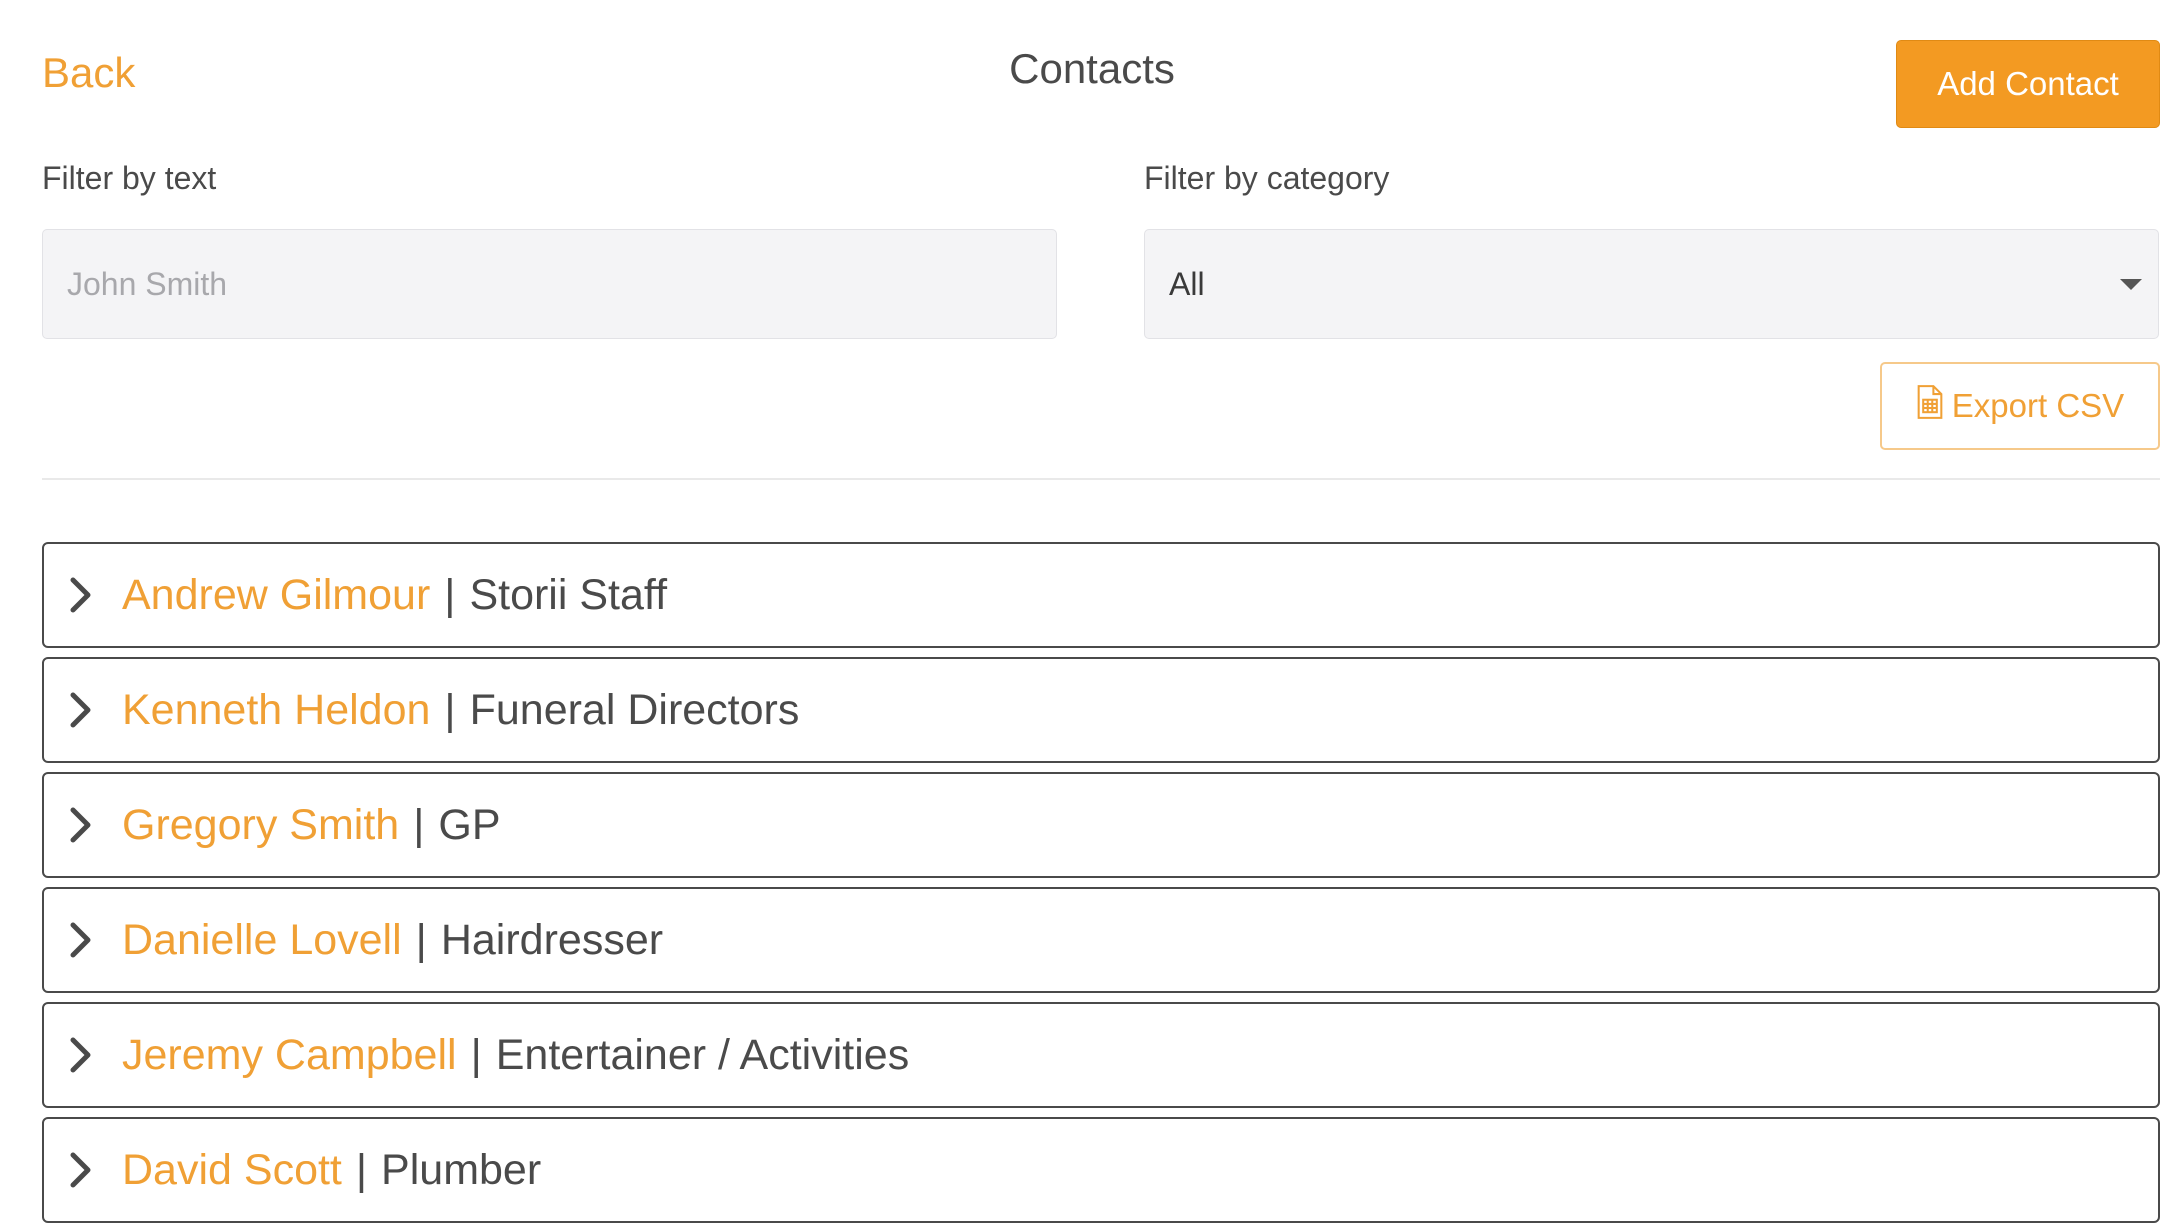 Image resolution: width=2184 pixels, height=1224 pixels. Describe the element at coordinates (469, 824) in the screenshot. I see `contact-category: GP` at that location.